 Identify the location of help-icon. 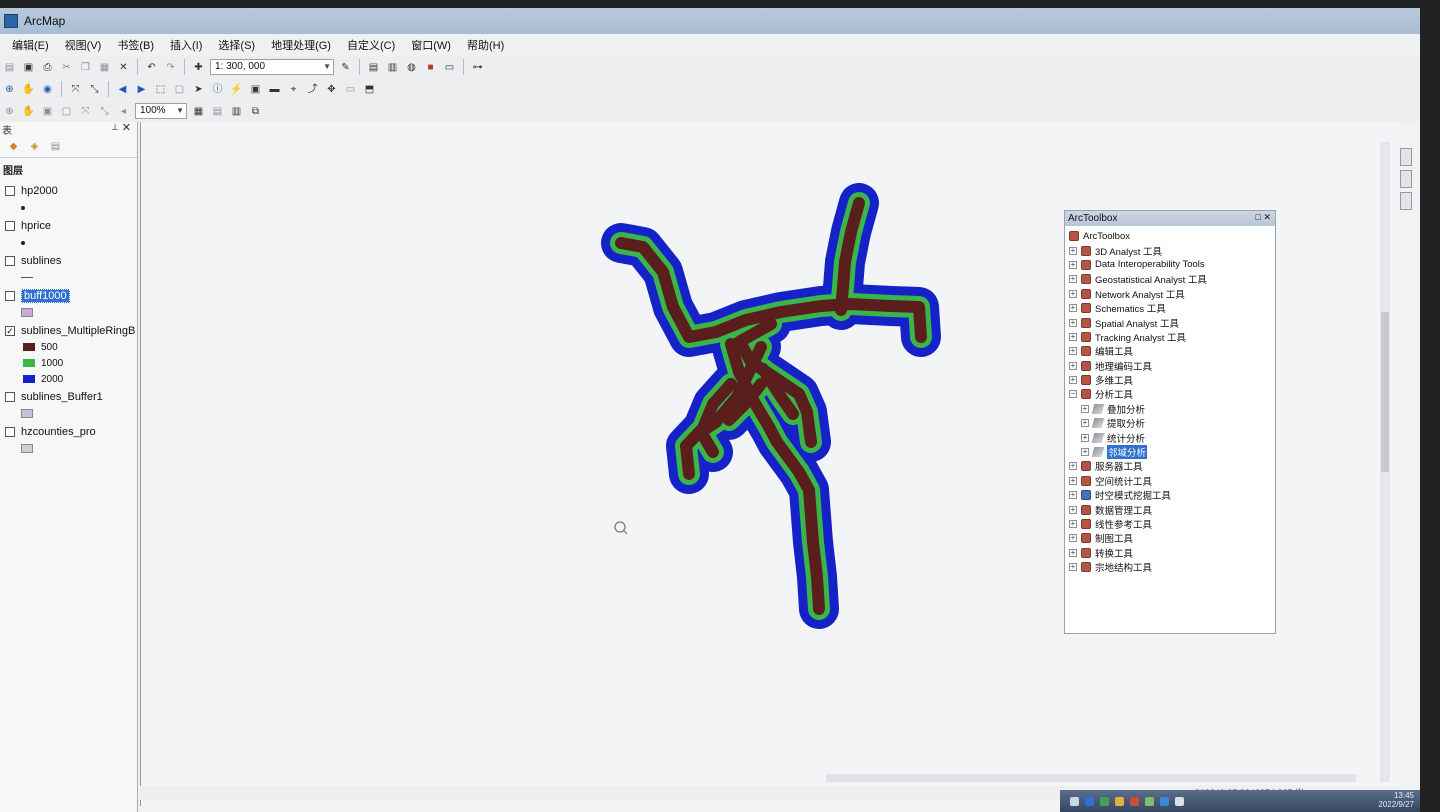
(1089, 801).